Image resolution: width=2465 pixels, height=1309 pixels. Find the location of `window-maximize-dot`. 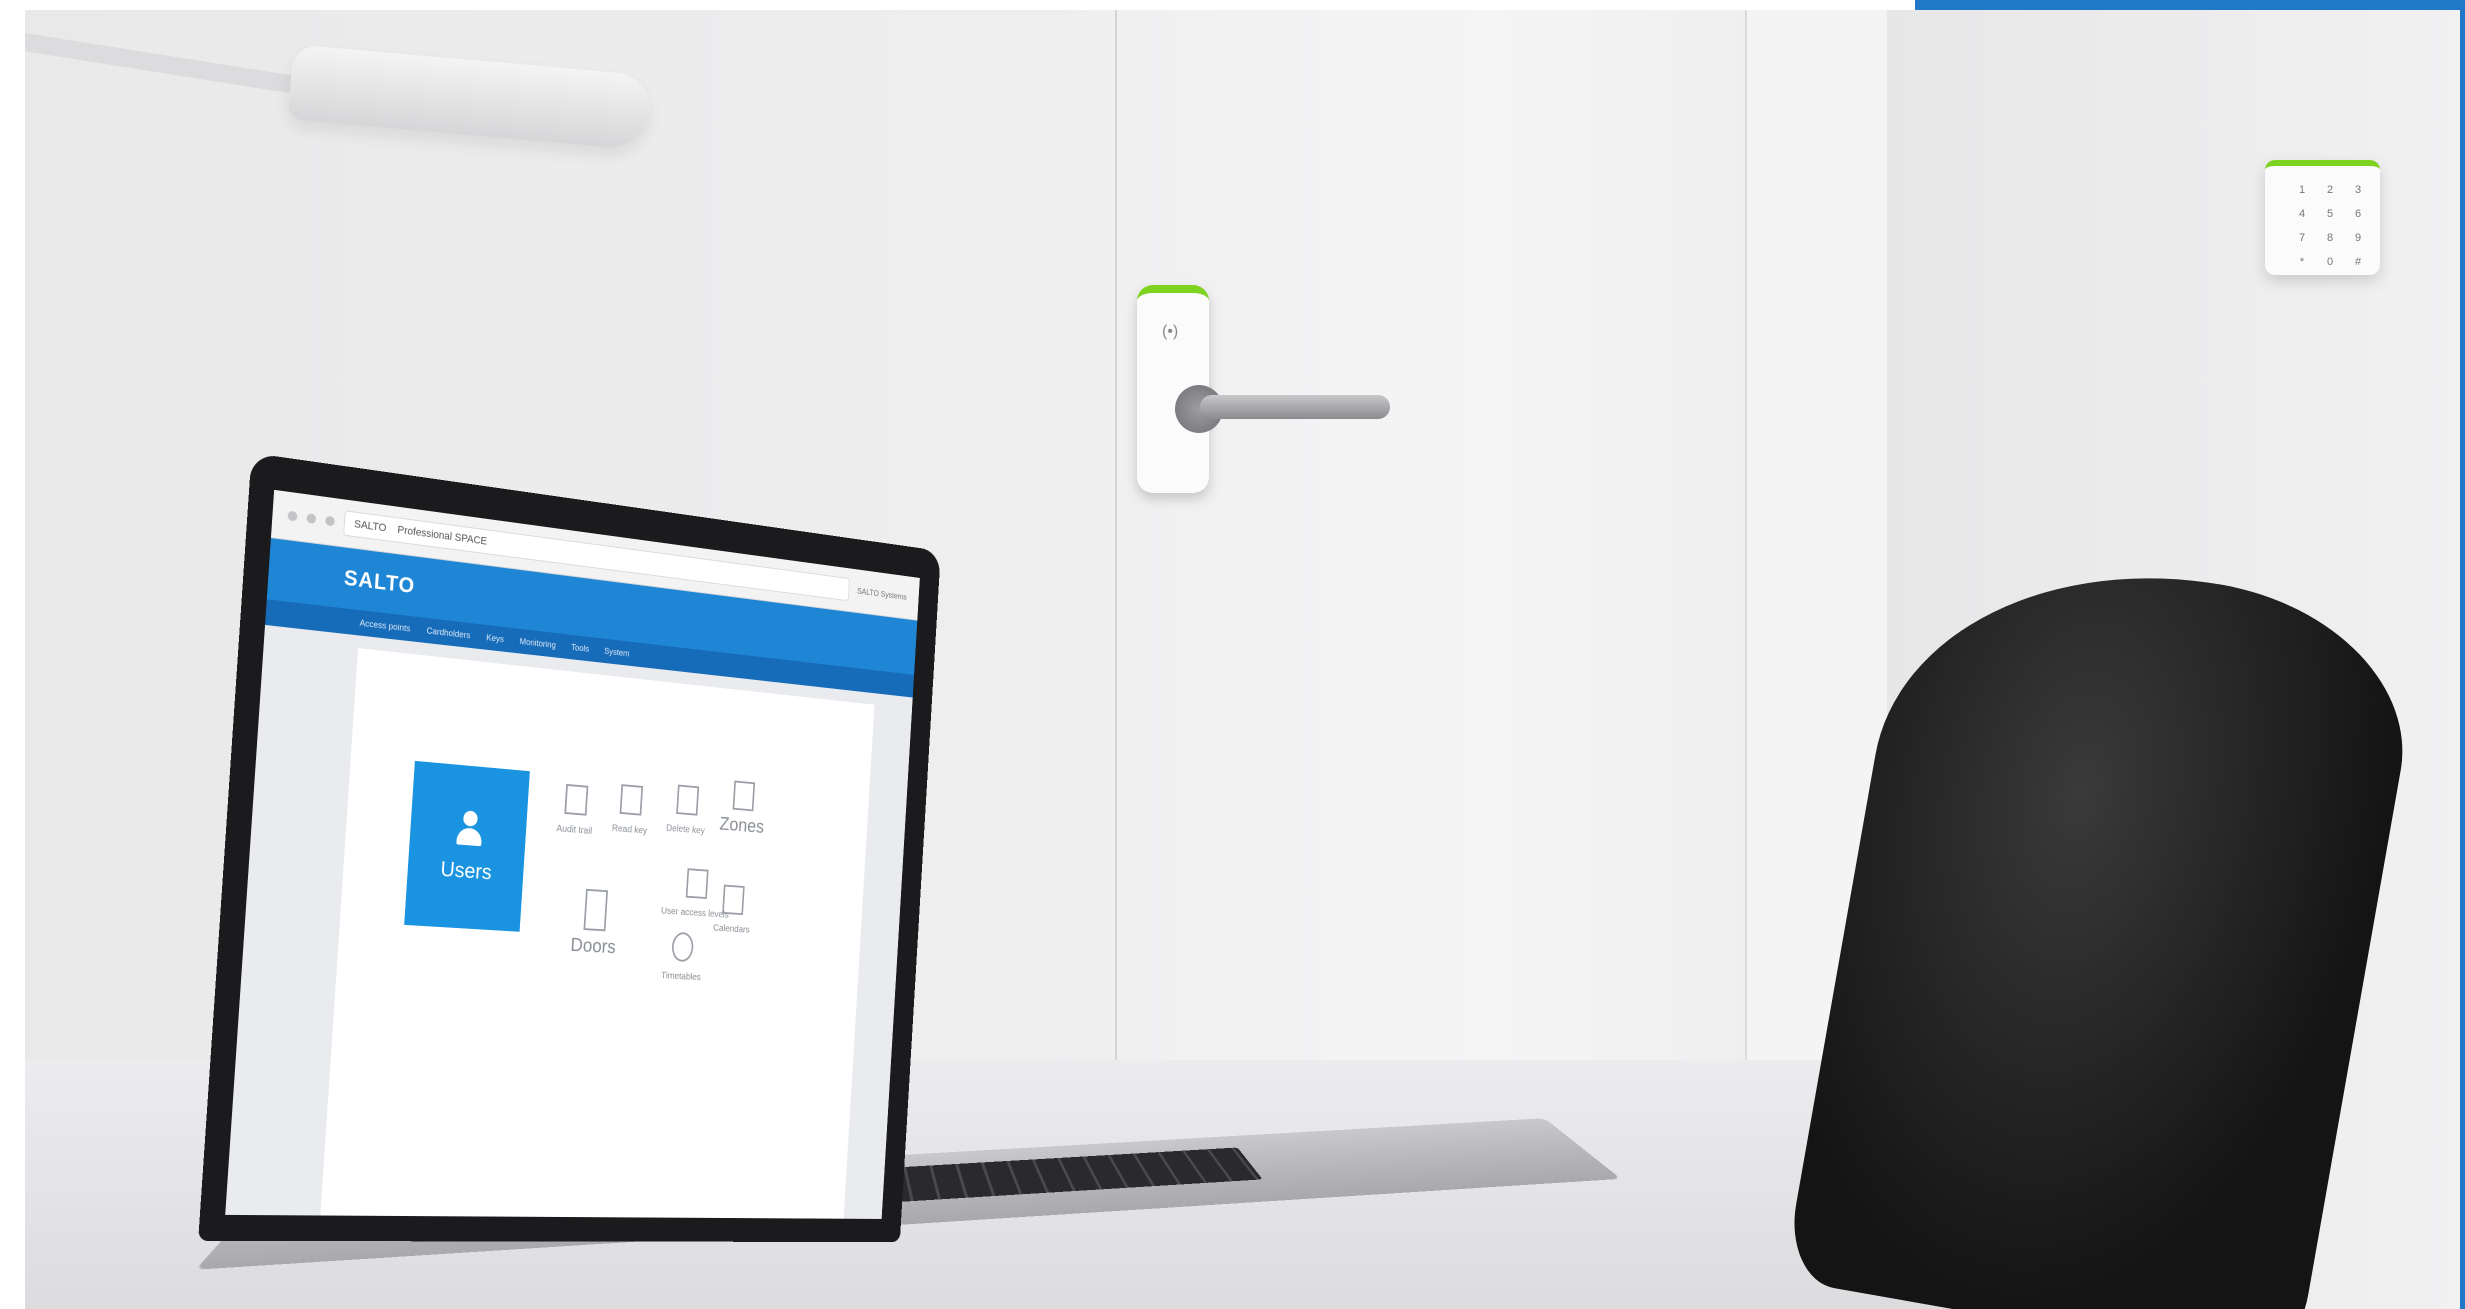

window-maximize-dot is located at coordinates (330, 521).